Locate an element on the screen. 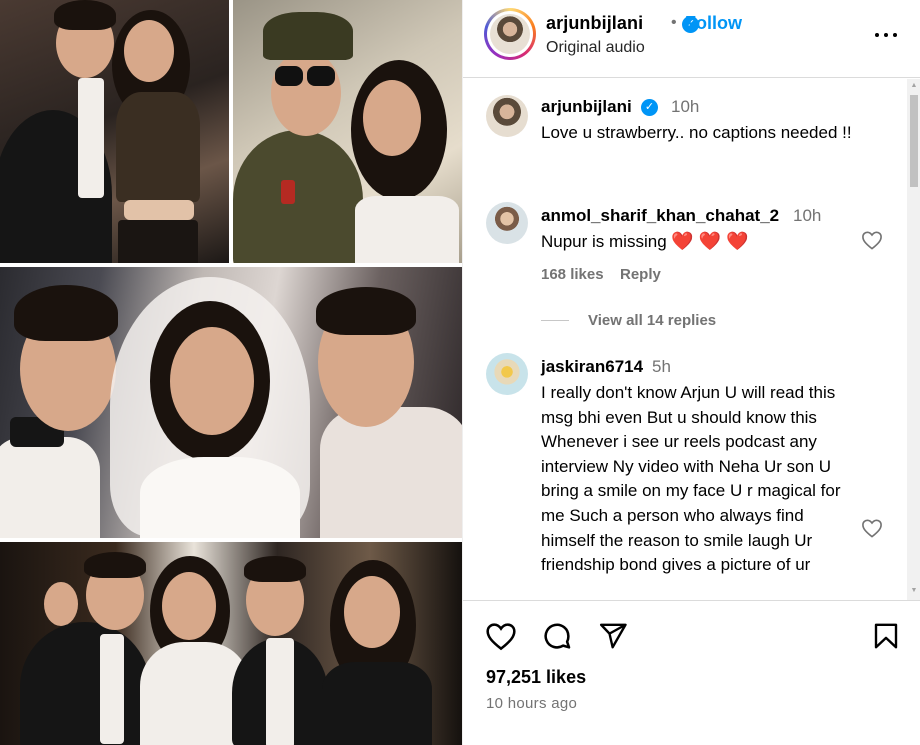  post-like-count: 97,251 likes is located at coordinates (536, 677).